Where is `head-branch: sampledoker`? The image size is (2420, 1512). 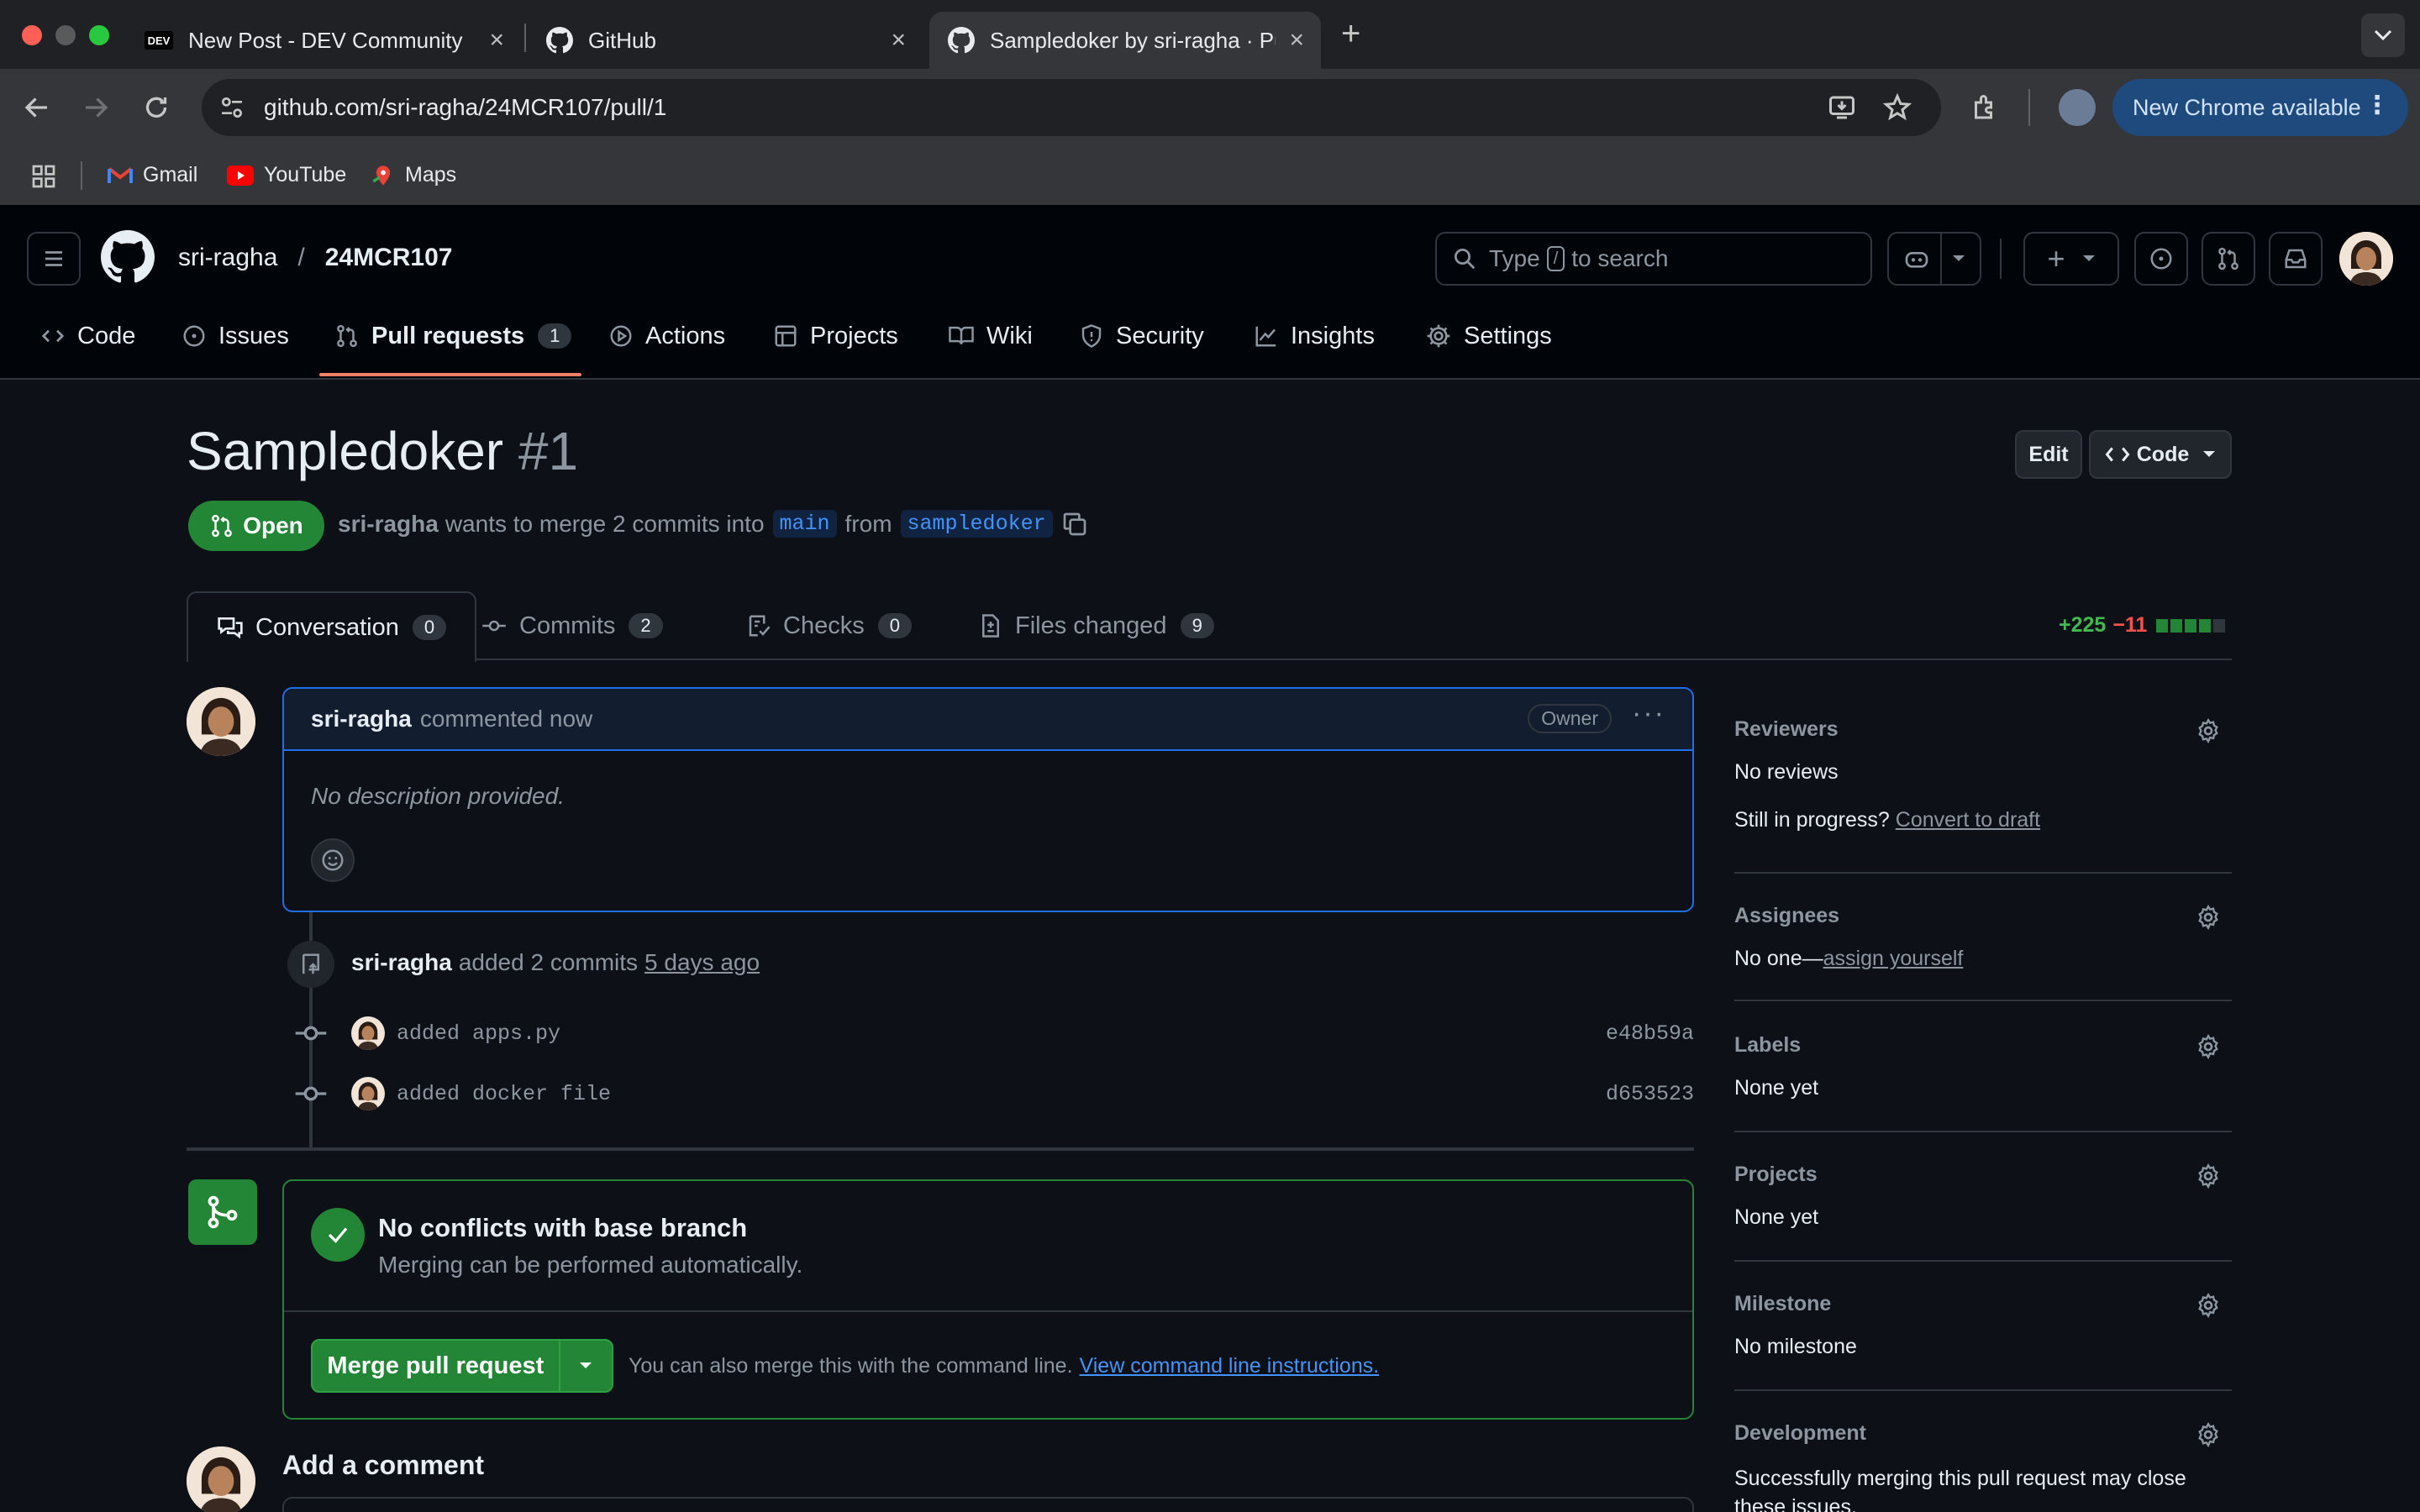 head-branch: sampledoker is located at coordinates (976, 524).